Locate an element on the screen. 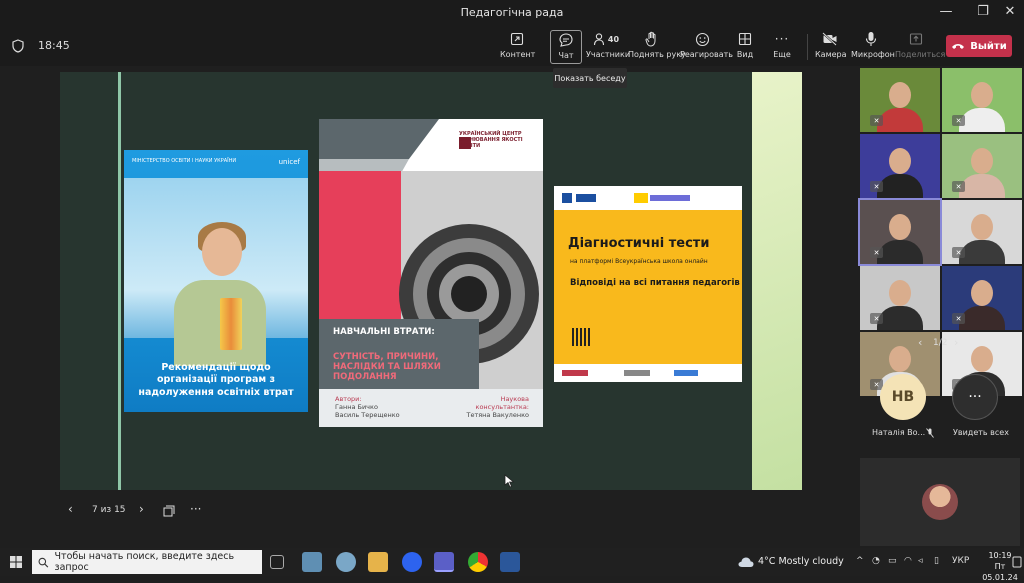  maximize-button: ❐ is located at coordinates (983, 11).